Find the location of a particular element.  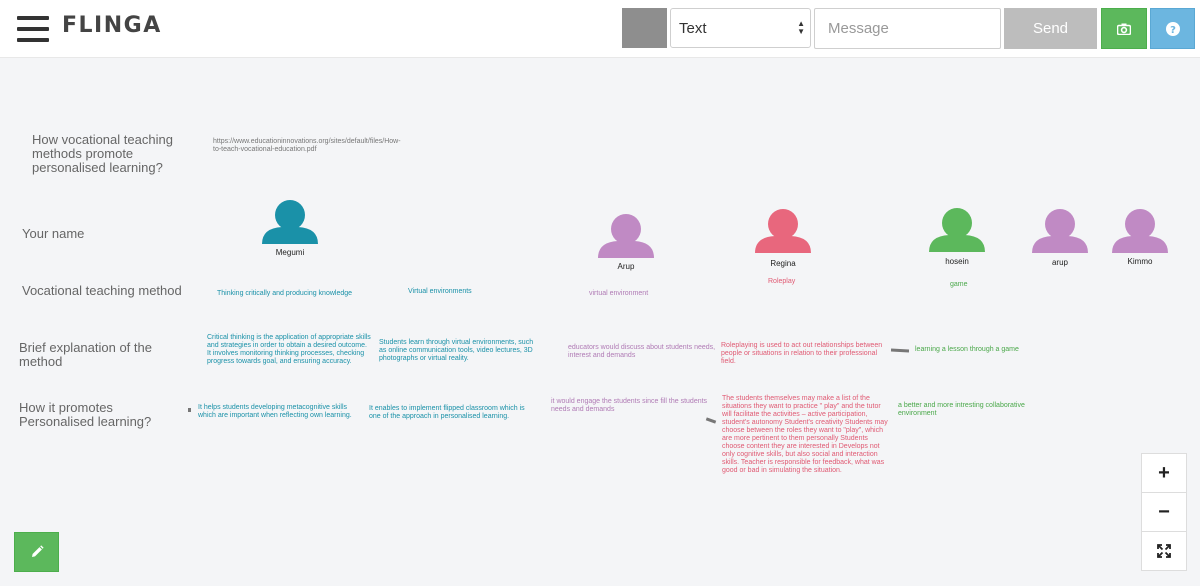

help-button: ? is located at coordinates (1172, 28).